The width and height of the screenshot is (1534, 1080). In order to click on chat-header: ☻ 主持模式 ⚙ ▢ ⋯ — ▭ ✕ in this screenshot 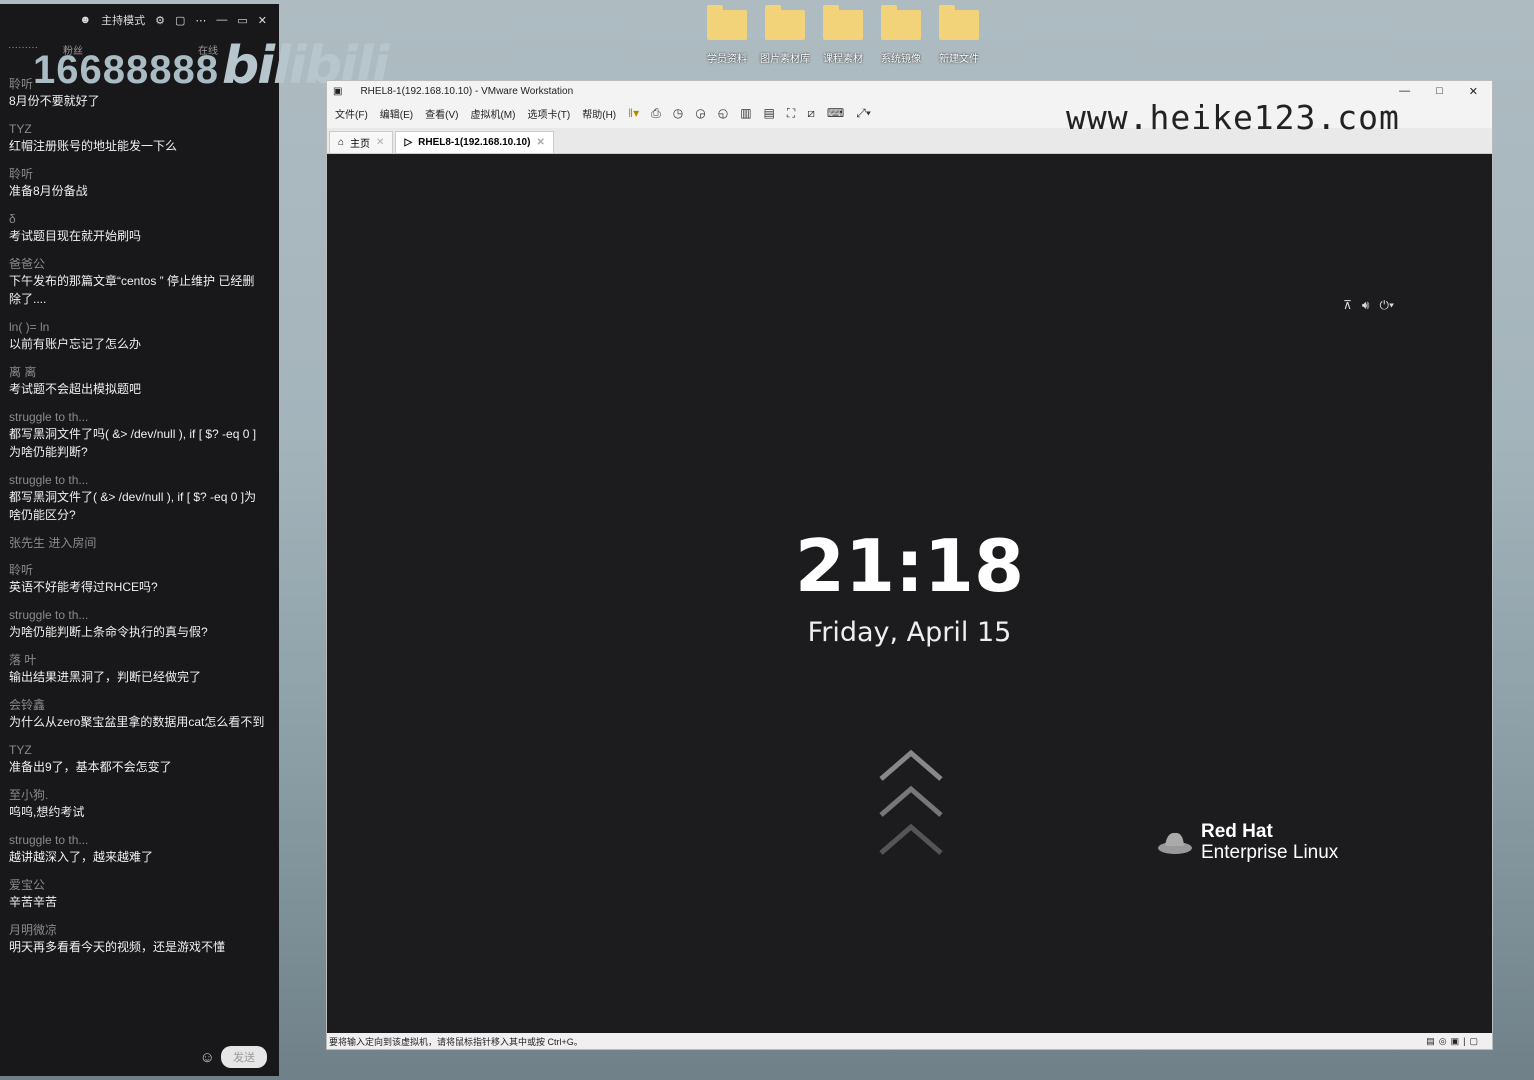, I will do `click(139, 20)`.